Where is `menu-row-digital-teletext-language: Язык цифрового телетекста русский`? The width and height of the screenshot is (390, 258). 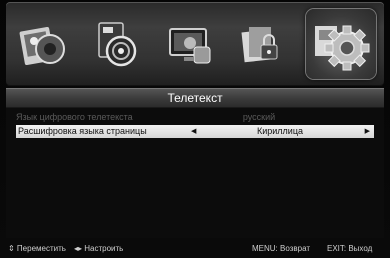
menu-row-digital-teletext-language: Язык цифрового телетекста русский is located at coordinates (195, 117).